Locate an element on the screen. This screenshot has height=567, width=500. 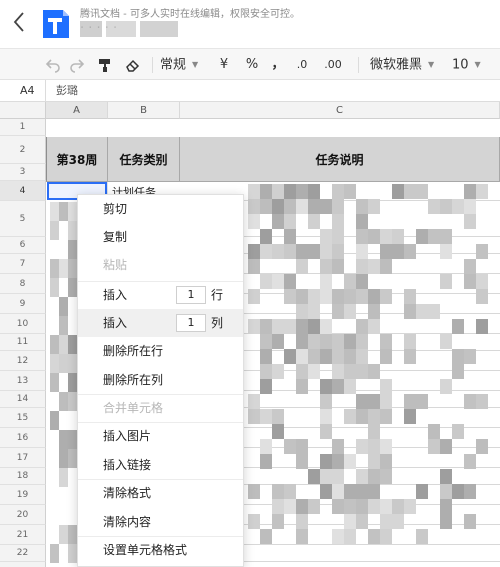
percent-button: % is located at coordinates (252, 65).